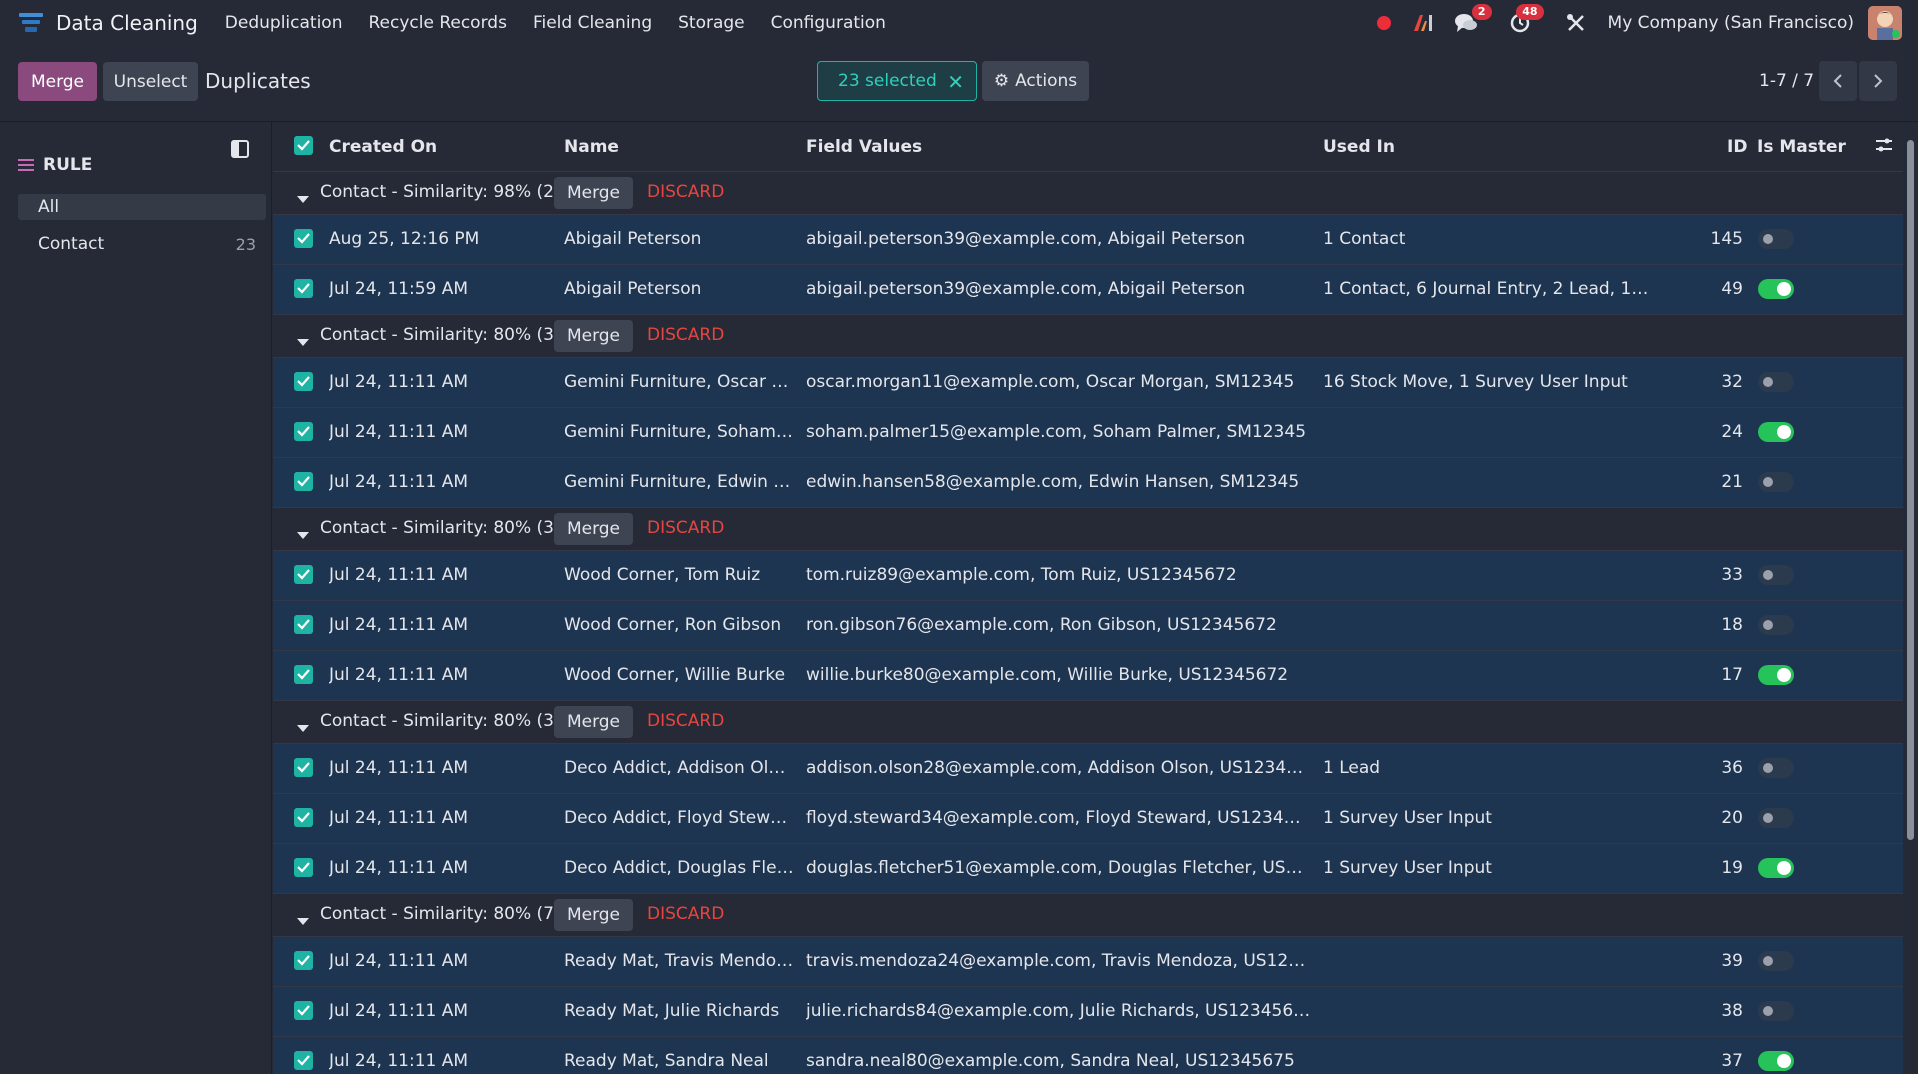 Image resolution: width=1918 pixels, height=1074 pixels. I want to click on activity-clock-icon: 48, so click(1527, 18).